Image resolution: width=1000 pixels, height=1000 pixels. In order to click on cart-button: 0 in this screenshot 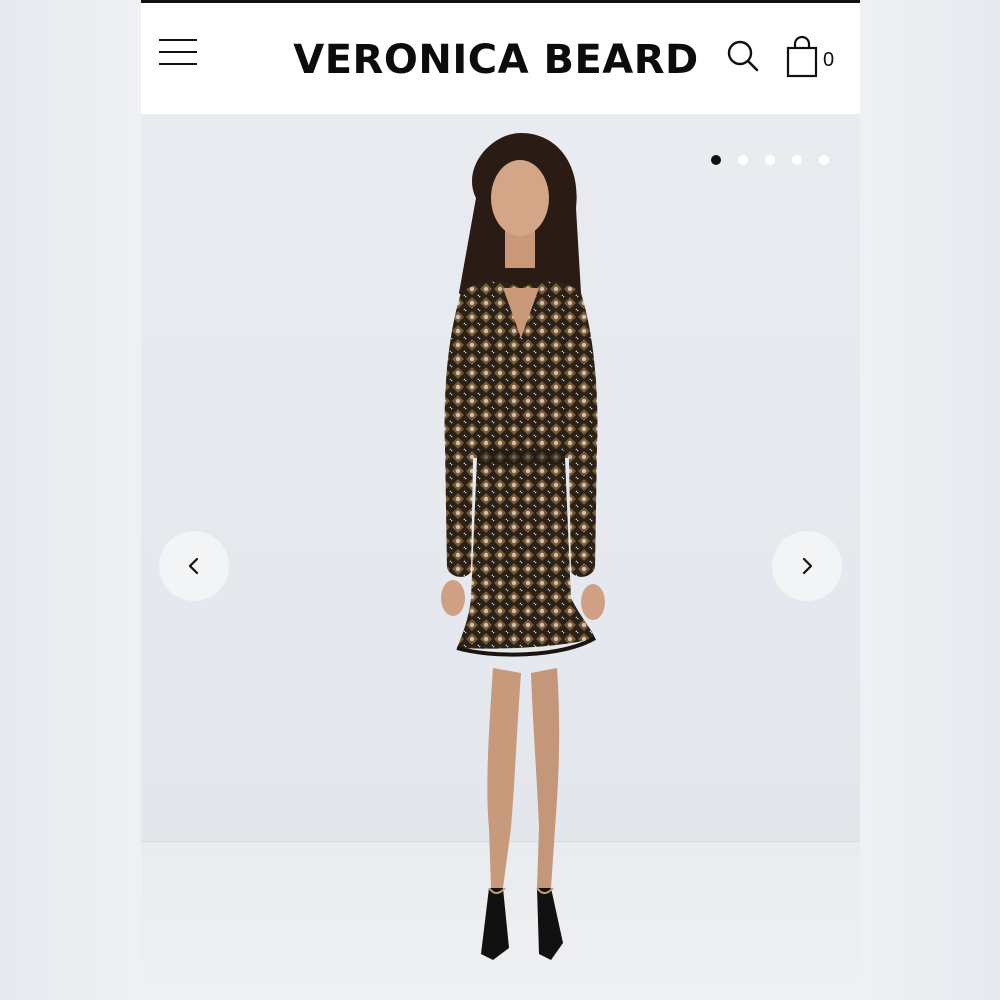, I will do `click(813, 57)`.